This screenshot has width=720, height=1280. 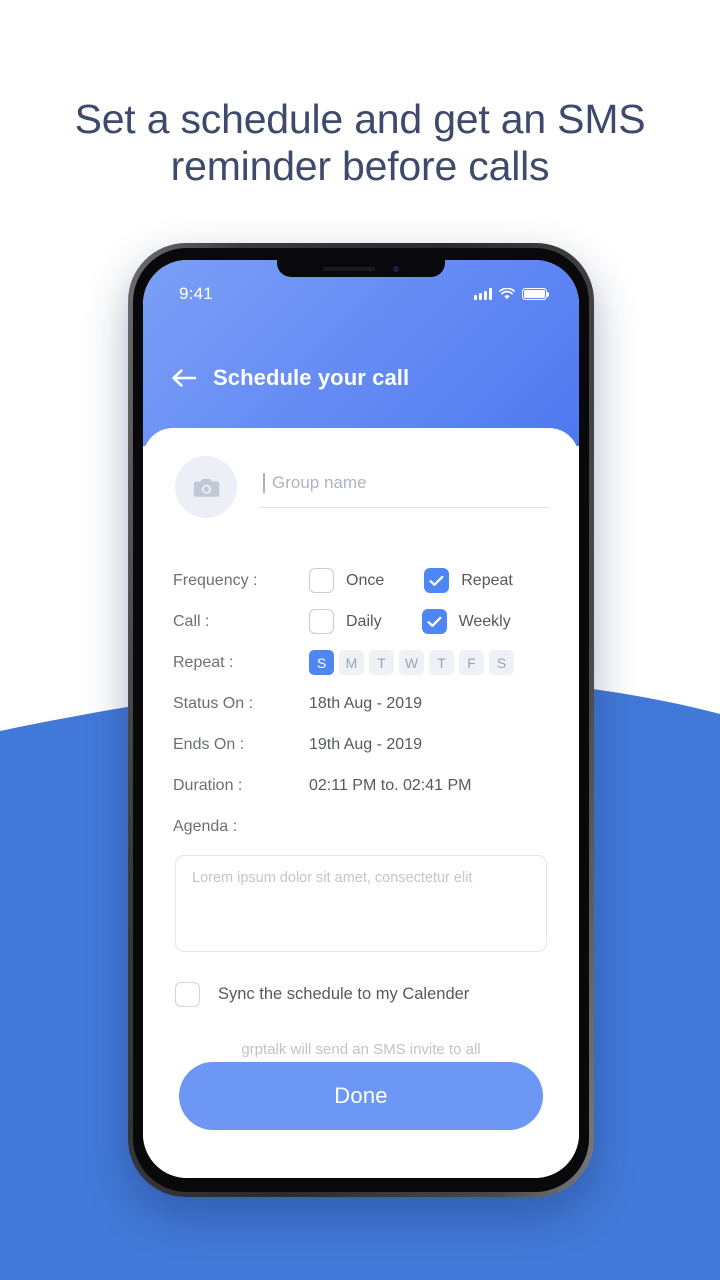 I want to click on field-status-on: Status On : 18th Aug - 2019, so click(x=361, y=703).